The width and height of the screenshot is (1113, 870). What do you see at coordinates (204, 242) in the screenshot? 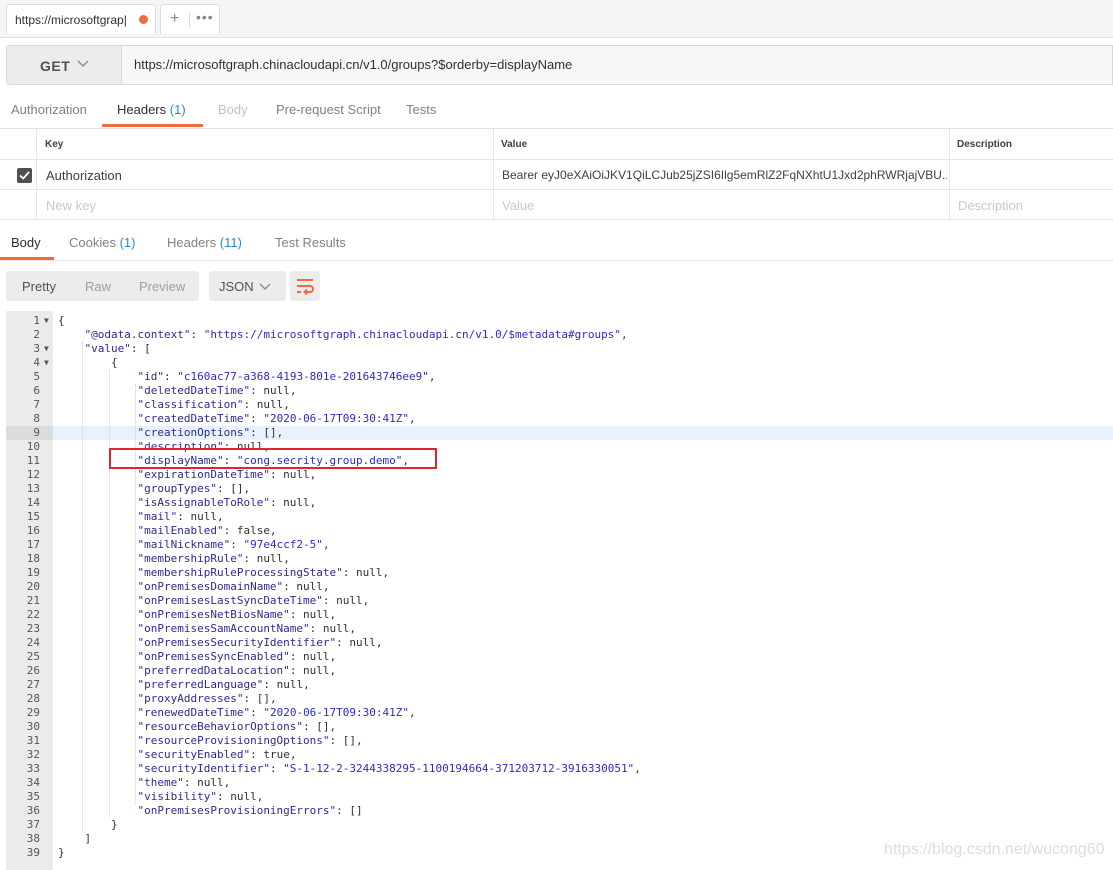
I see `tab-response-headers: Headers (11)` at bounding box center [204, 242].